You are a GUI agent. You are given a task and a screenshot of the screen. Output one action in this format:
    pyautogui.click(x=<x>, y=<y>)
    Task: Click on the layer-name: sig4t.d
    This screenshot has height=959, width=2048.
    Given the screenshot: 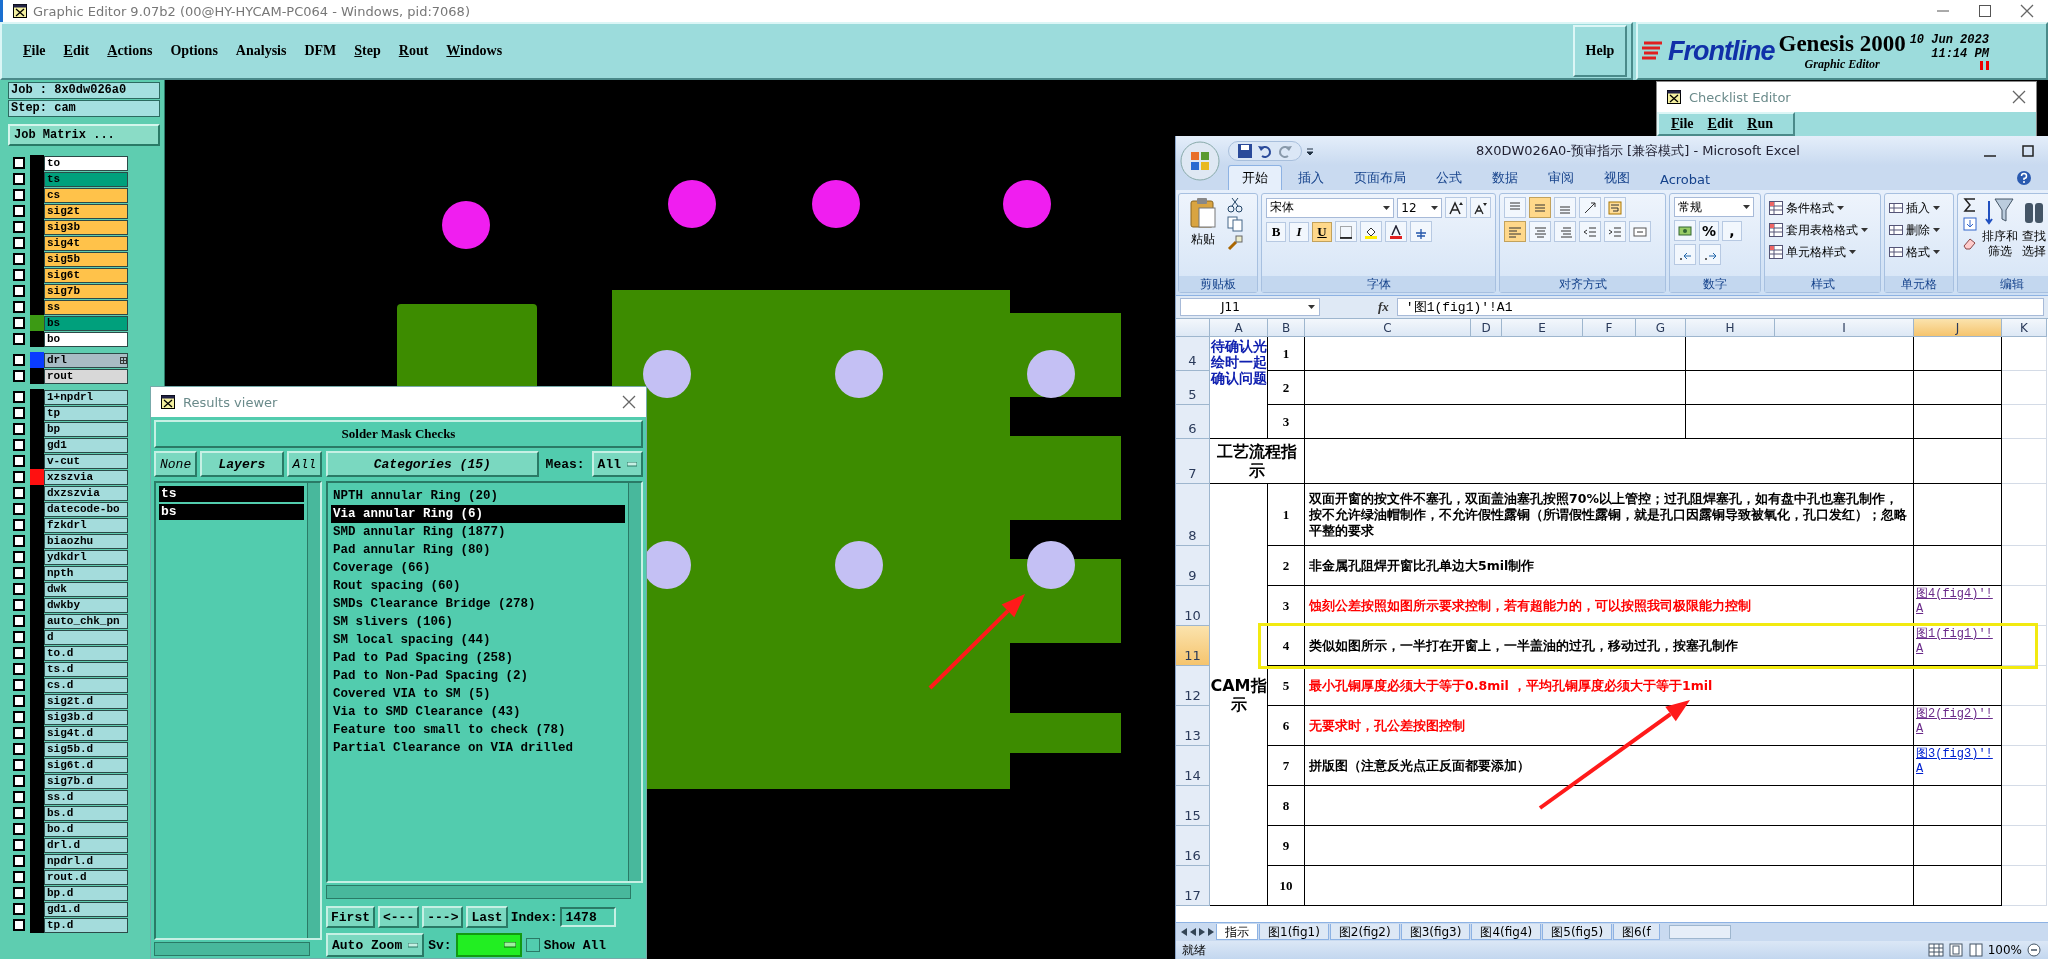 What is the action you would take?
    pyautogui.click(x=86, y=733)
    